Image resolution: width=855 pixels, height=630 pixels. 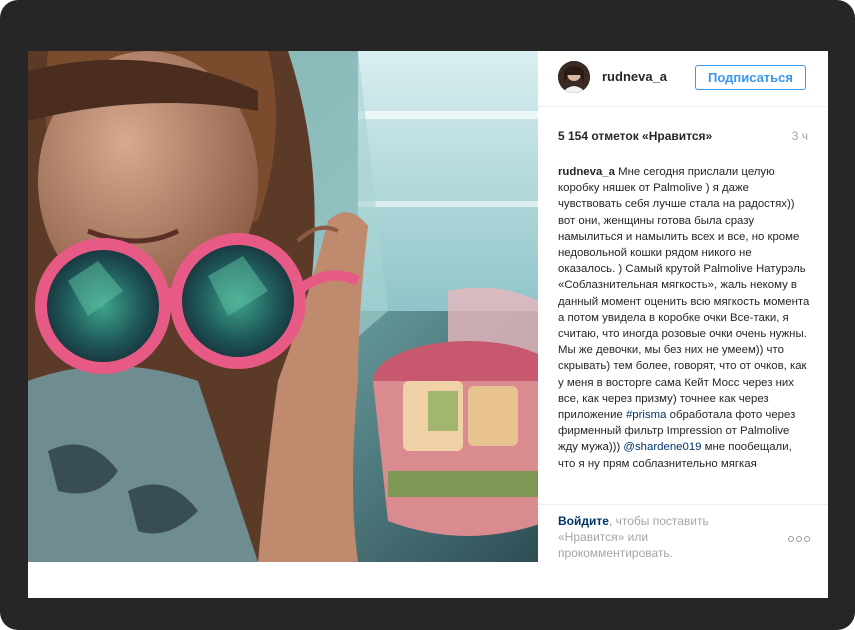 I want to click on likes-count: 5 154 отметок «Нравится», so click(x=635, y=136).